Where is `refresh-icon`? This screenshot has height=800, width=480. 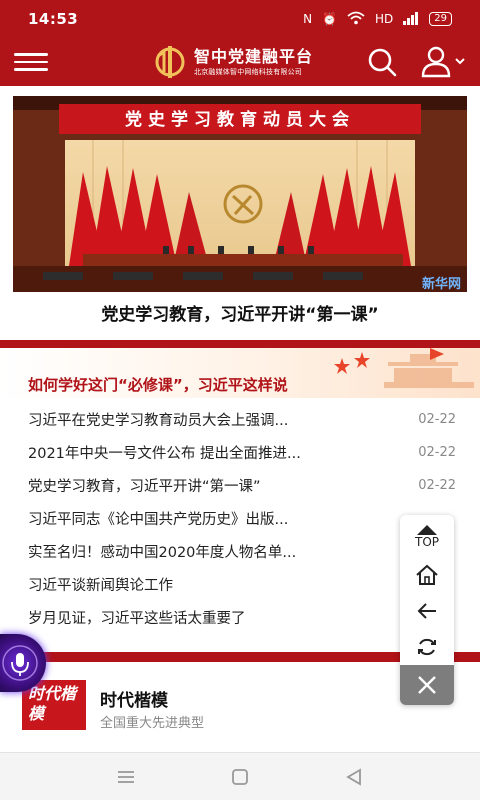
refresh-icon is located at coordinates (427, 647).